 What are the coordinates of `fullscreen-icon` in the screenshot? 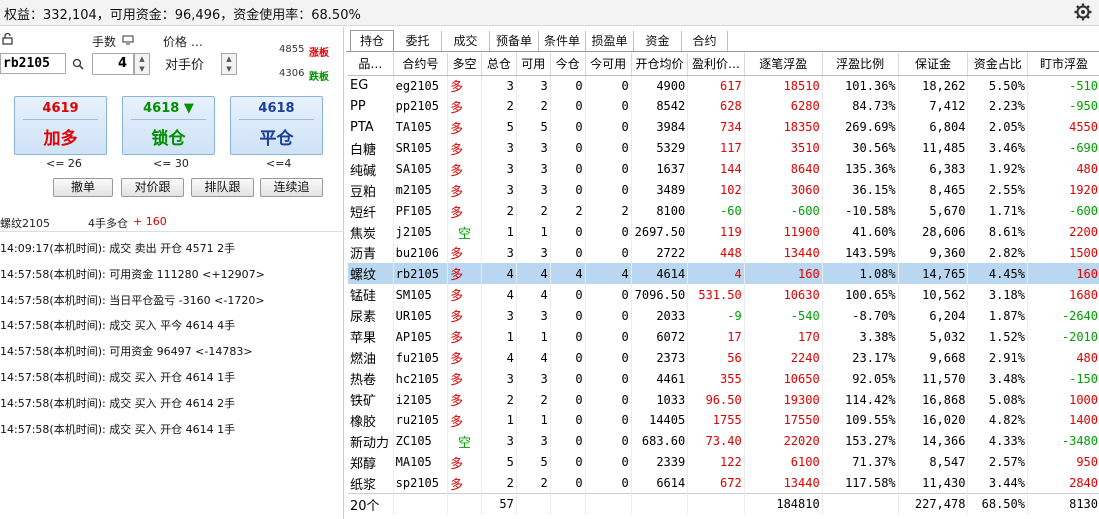 It's located at (128, 40).